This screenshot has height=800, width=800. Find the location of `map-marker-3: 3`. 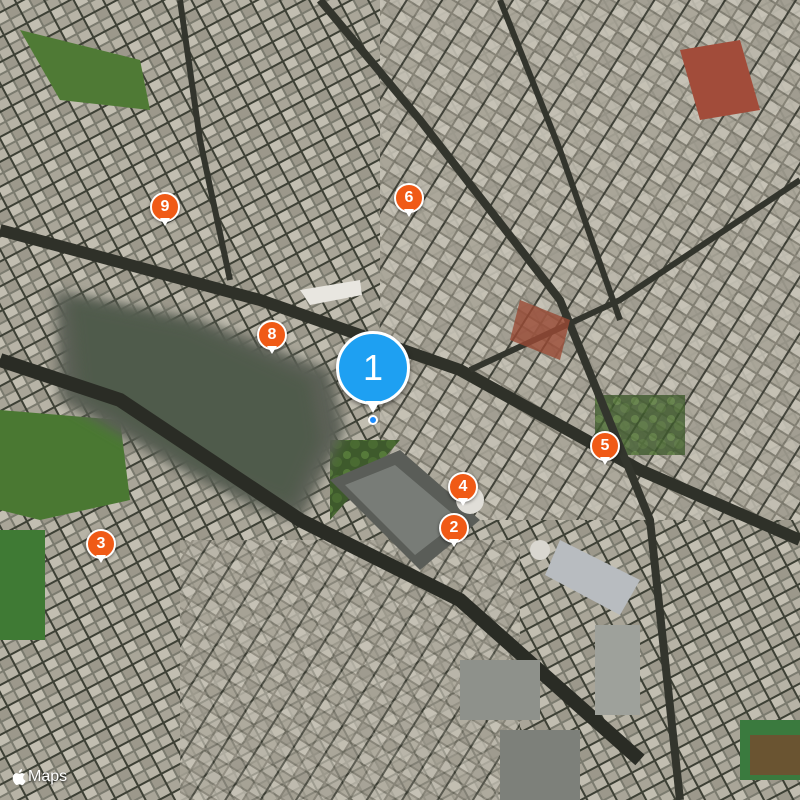

map-marker-3: 3 is located at coordinates (101, 548).